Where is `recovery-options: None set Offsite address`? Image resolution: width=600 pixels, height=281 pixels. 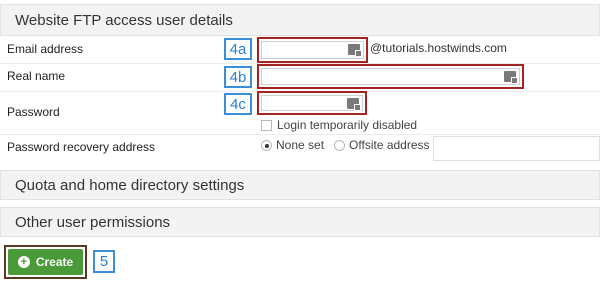 recovery-options: None set Offsite address is located at coordinates (345, 145).